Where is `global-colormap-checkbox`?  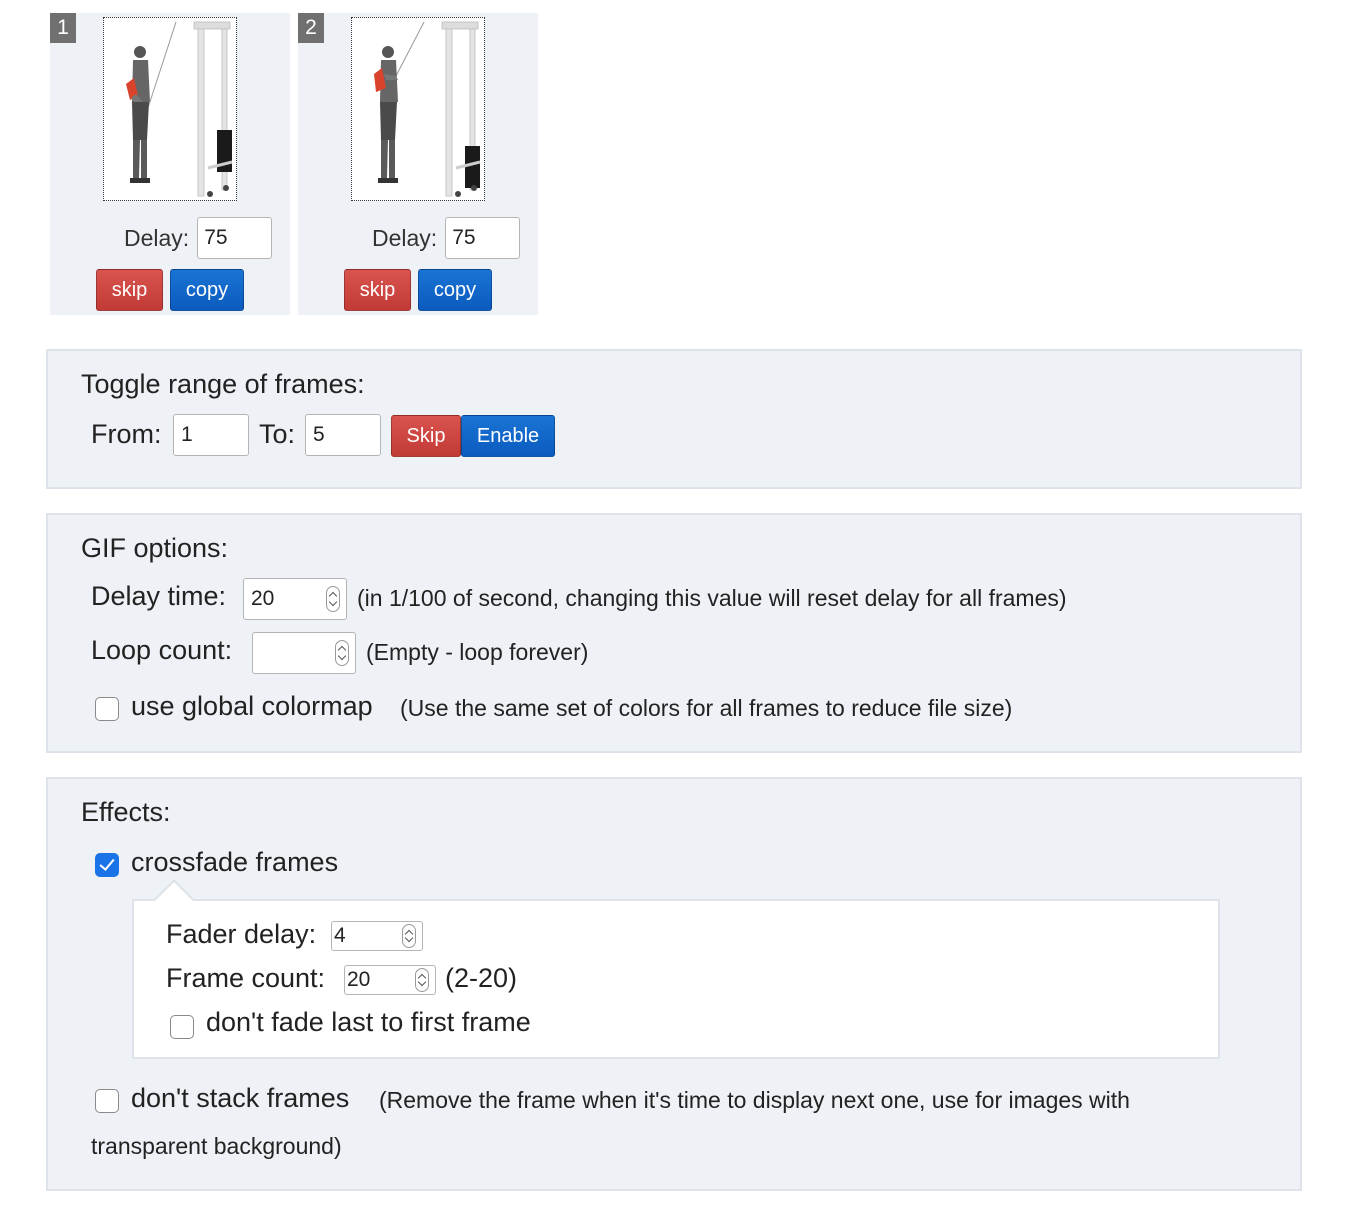
global-colormap-checkbox is located at coordinates (107, 709).